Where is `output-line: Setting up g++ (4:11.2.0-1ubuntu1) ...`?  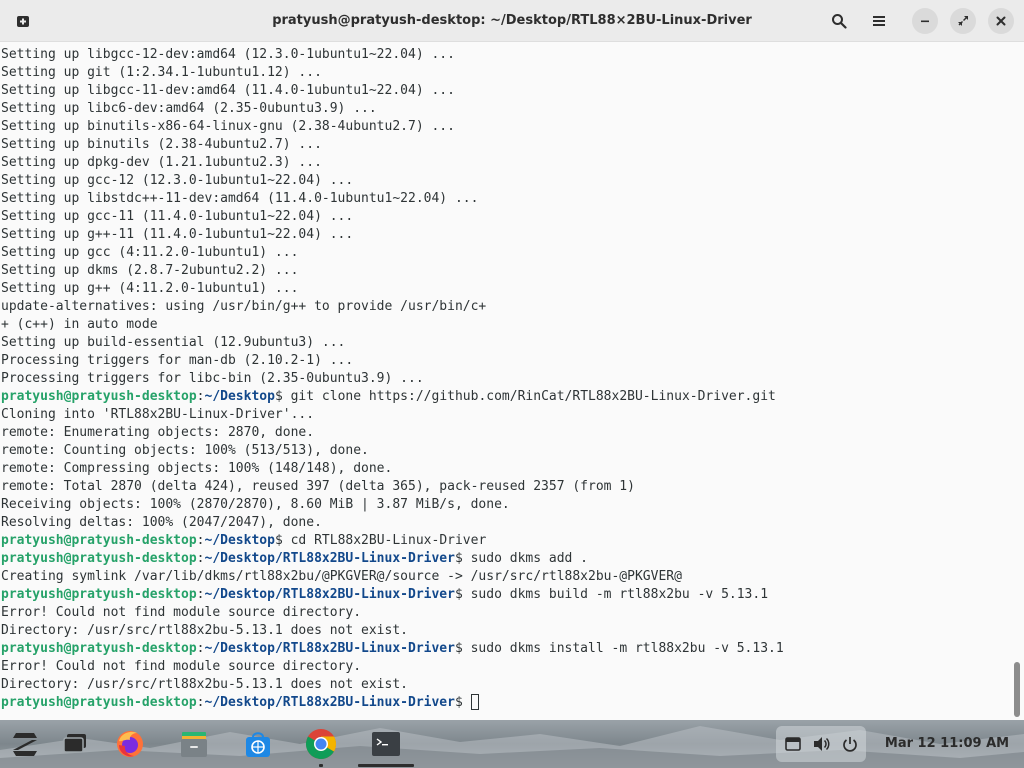 output-line: Setting up g++ (4:11.2.0-1ubuntu1) ... is located at coordinates (392, 289).